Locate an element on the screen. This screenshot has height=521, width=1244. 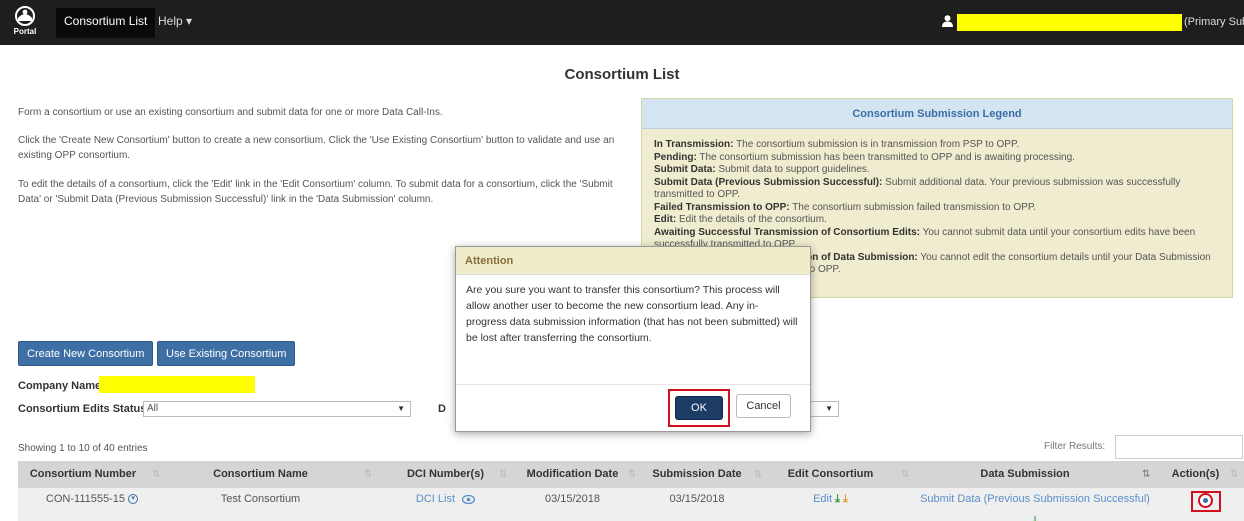
company-name-label: Company Name: is located at coordinates (61, 386).